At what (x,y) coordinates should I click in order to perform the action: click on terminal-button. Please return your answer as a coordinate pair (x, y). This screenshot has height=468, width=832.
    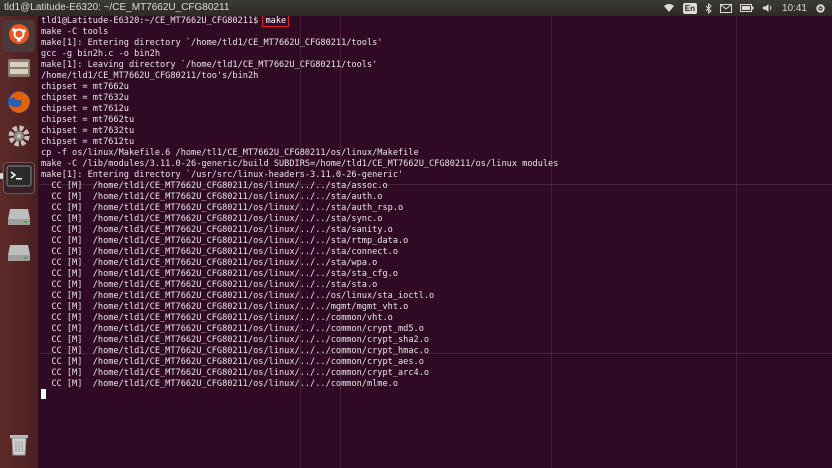
    Looking at the image, I should click on (19, 178).